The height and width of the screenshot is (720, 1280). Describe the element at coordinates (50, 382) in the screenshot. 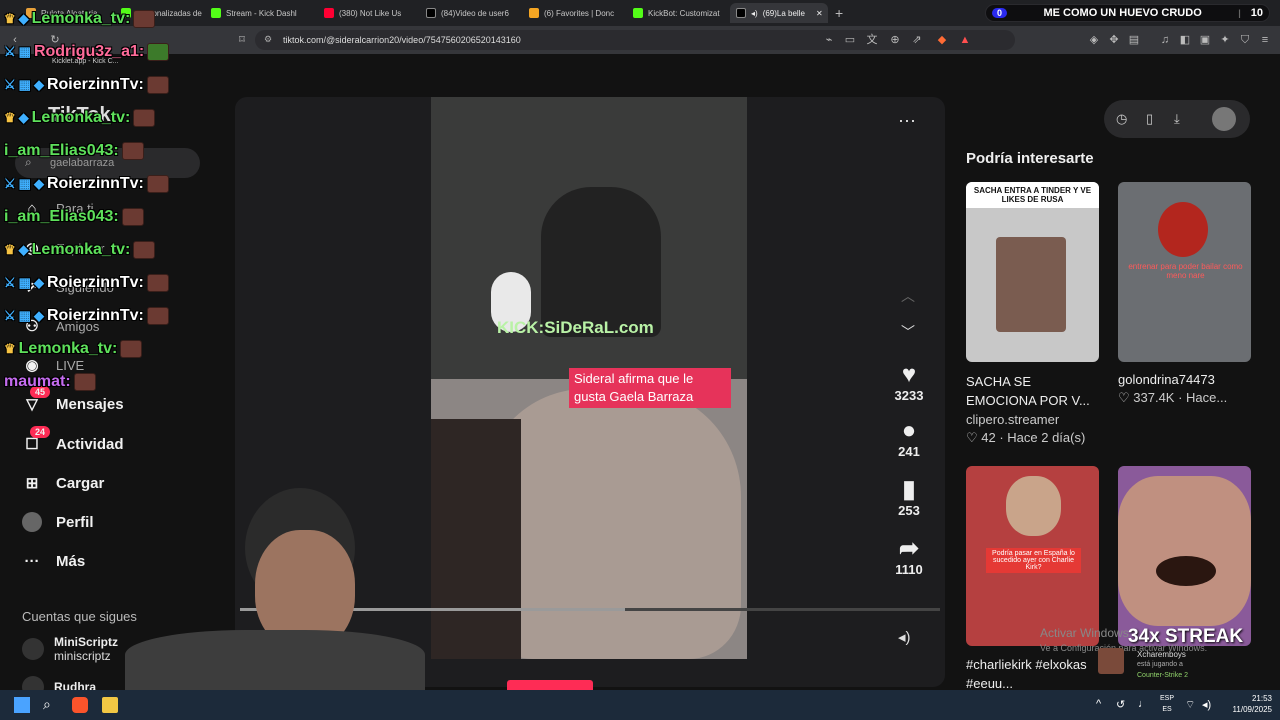

I see `chat-message: maumat:` at that location.